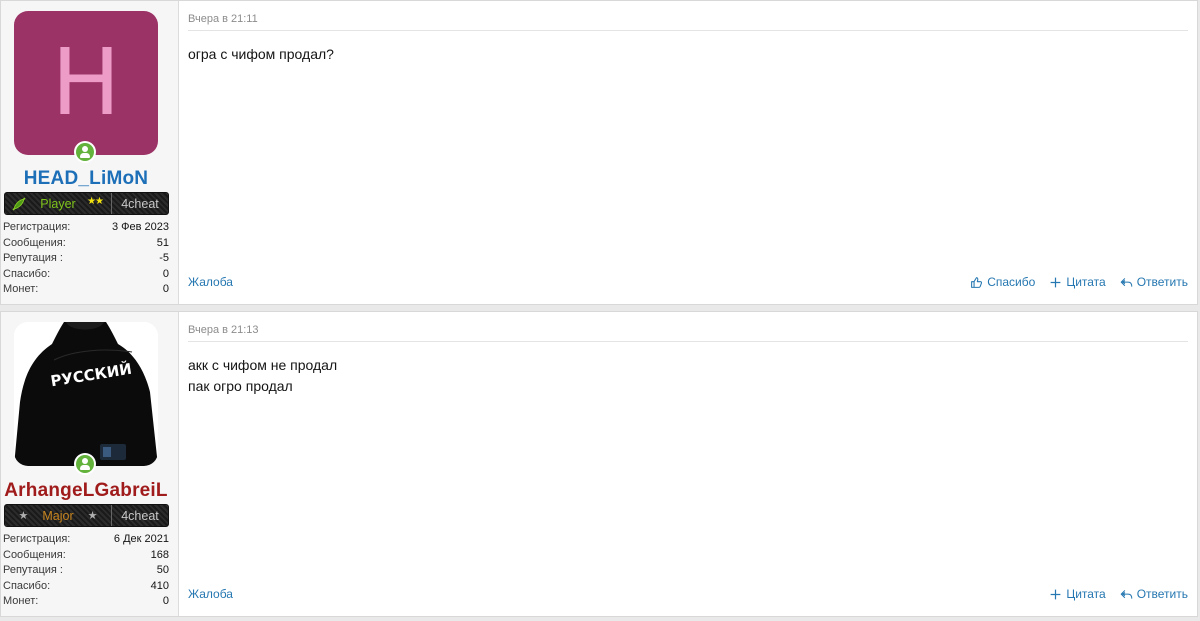  Describe the element at coordinates (58, 515) in the screenshot. I see `rank-label: Major` at that location.